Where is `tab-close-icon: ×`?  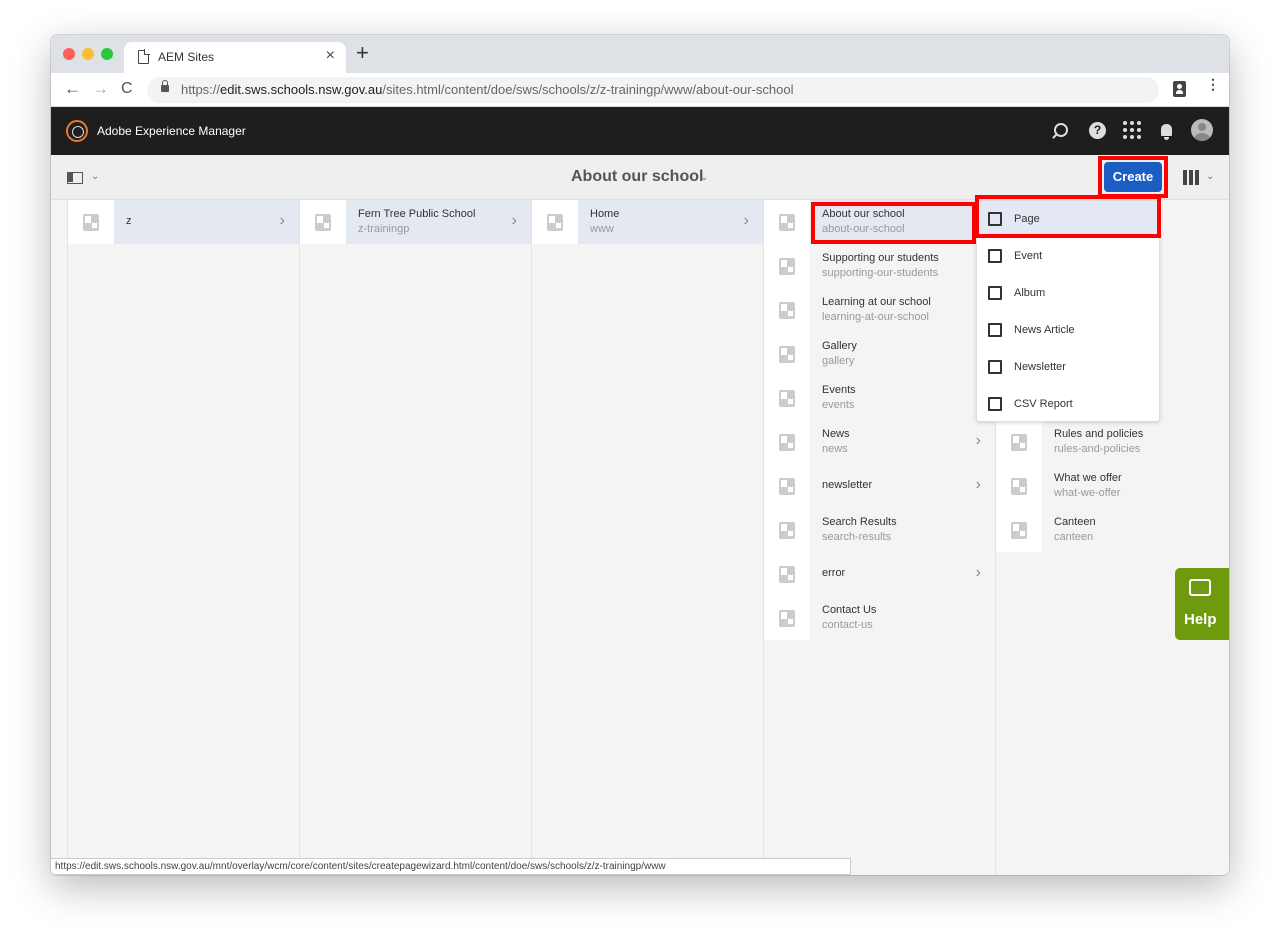 tab-close-icon: × is located at coordinates (330, 56).